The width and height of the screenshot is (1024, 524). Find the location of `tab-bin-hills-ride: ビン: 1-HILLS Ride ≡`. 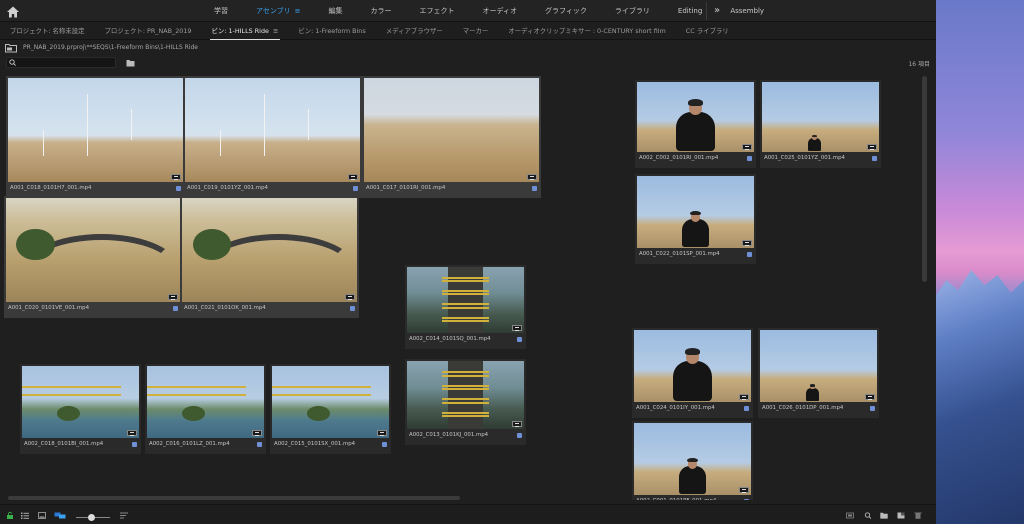

tab-bin-hills-ride: ビン: 1-HILLS Ride ≡ is located at coordinates (245, 31).